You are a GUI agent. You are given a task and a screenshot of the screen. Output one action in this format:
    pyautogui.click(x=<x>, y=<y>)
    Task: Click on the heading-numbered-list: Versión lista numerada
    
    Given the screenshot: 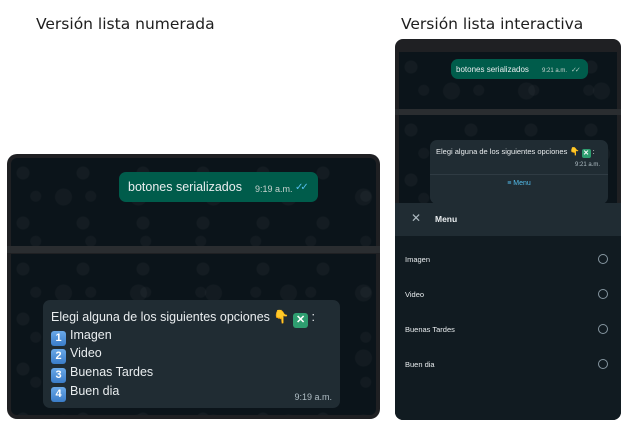 What is the action you would take?
    pyautogui.click(x=125, y=24)
    